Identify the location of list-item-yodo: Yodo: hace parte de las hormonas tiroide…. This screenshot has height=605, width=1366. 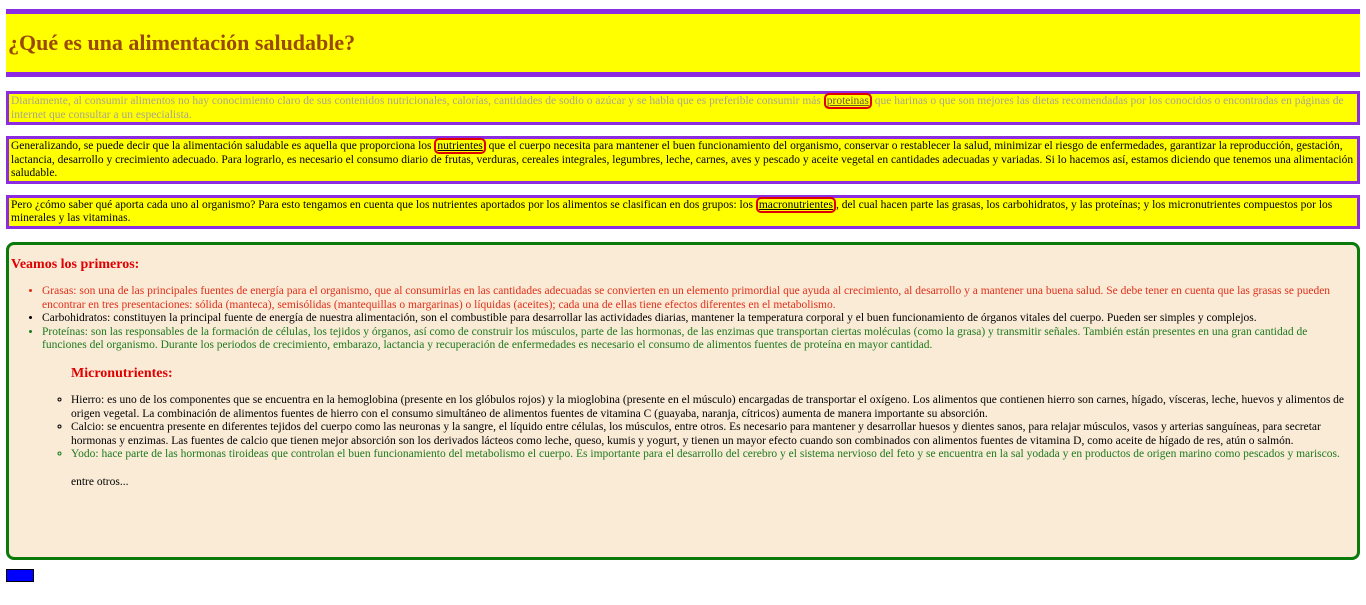
(708, 455).